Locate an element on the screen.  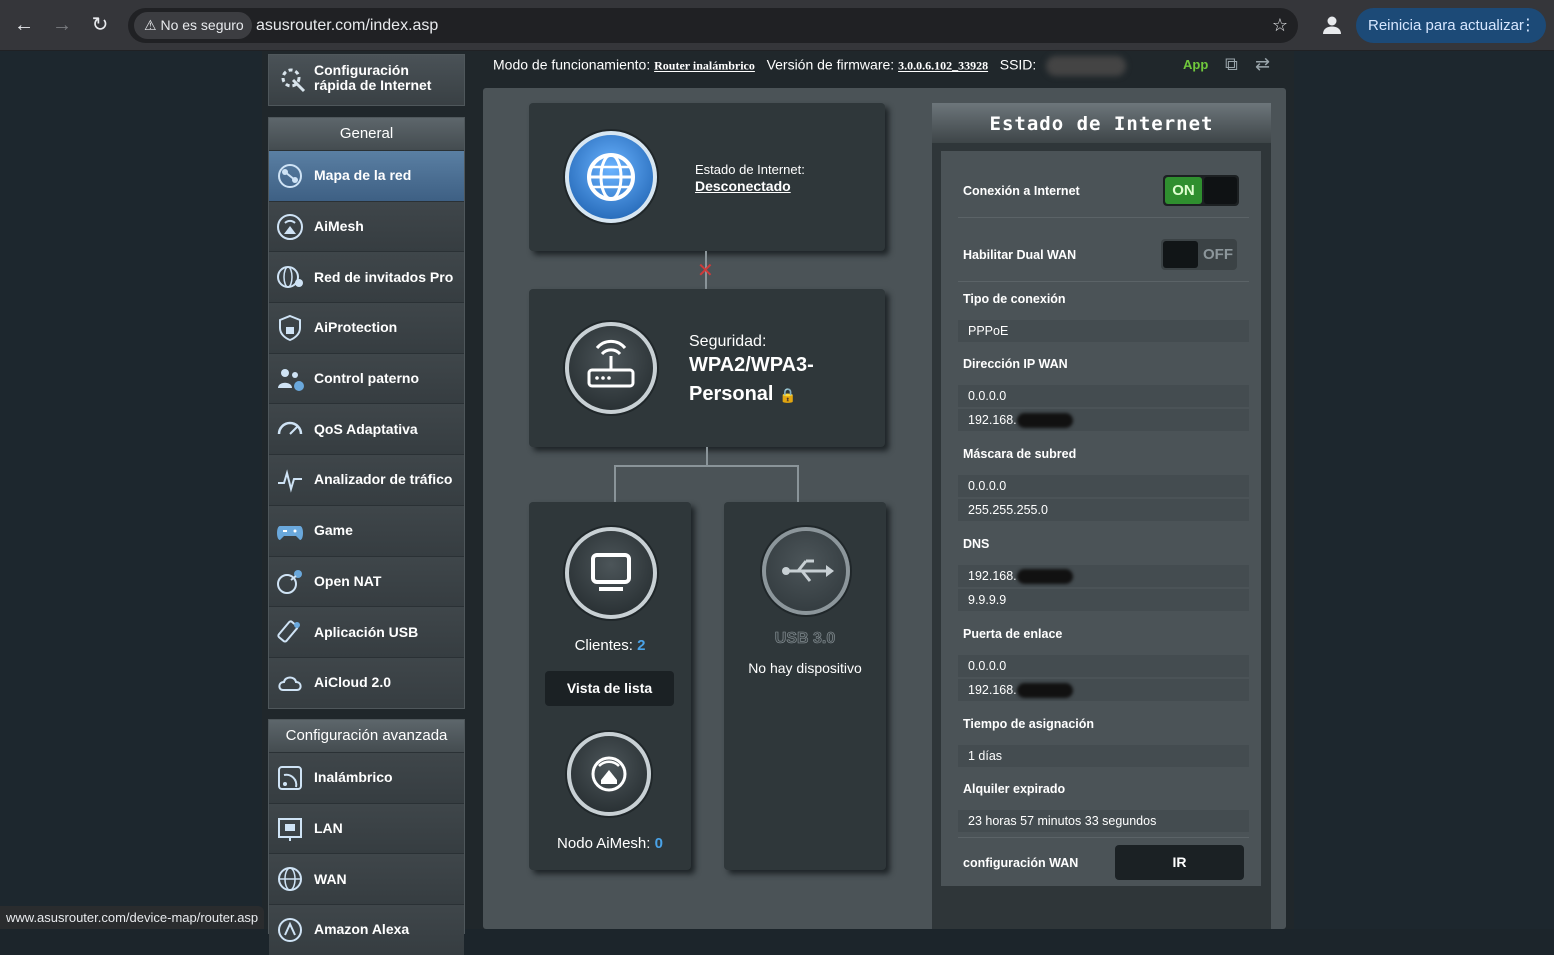
usb-title: USB 3.0 is located at coordinates (805, 639).